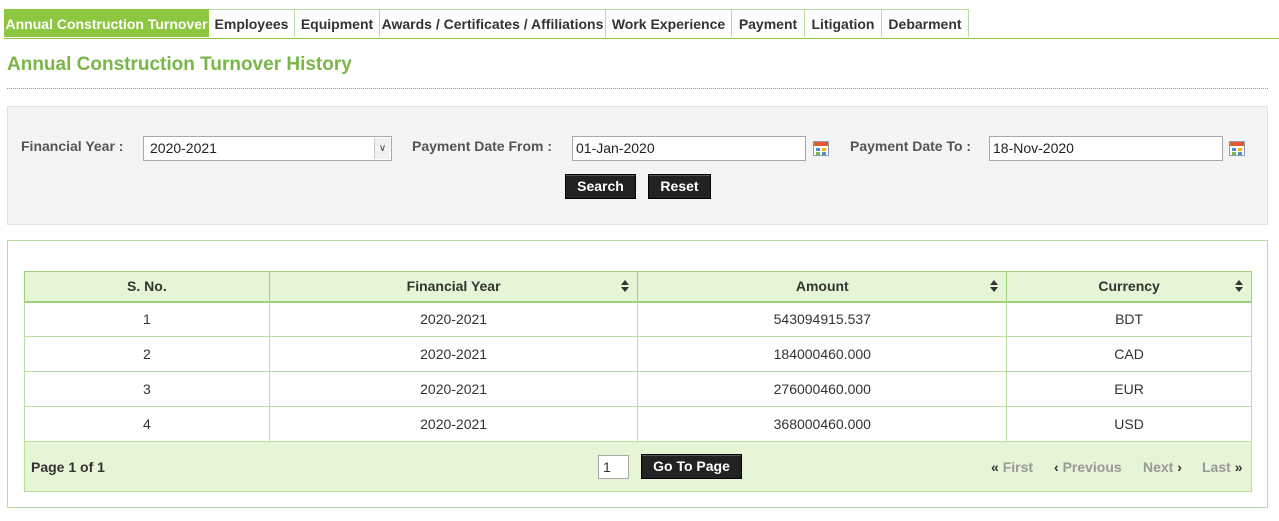 This screenshot has height=521, width=1279. What do you see at coordinates (669, 23) in the screenshot?
I see `tab-work-experience: Work Experience` at bounding box center [669, 23].